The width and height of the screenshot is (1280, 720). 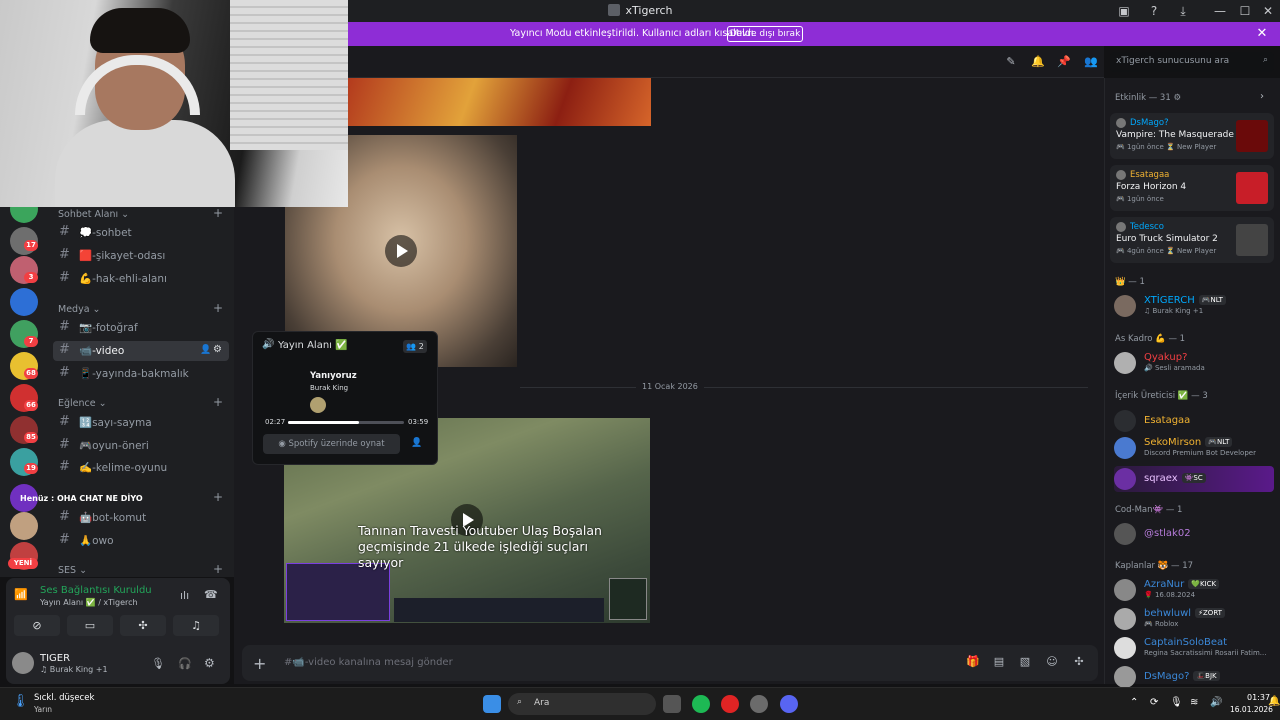 What do you see at coordinates (205, 350) in the screenshot?
I see `invite-icon: 👤` at bounding box center [205, 350].